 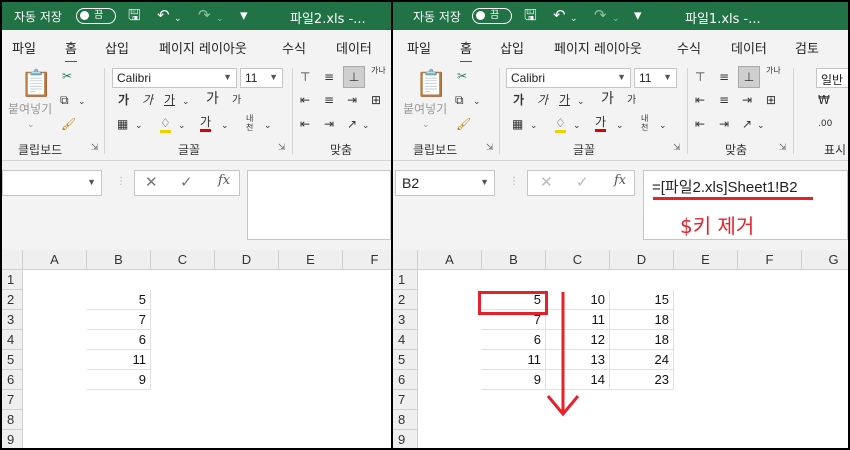 What do you see at coordinates (578, 260) in the screenshot?
I see `column-header-c: C` at bounding box center [578, 260].